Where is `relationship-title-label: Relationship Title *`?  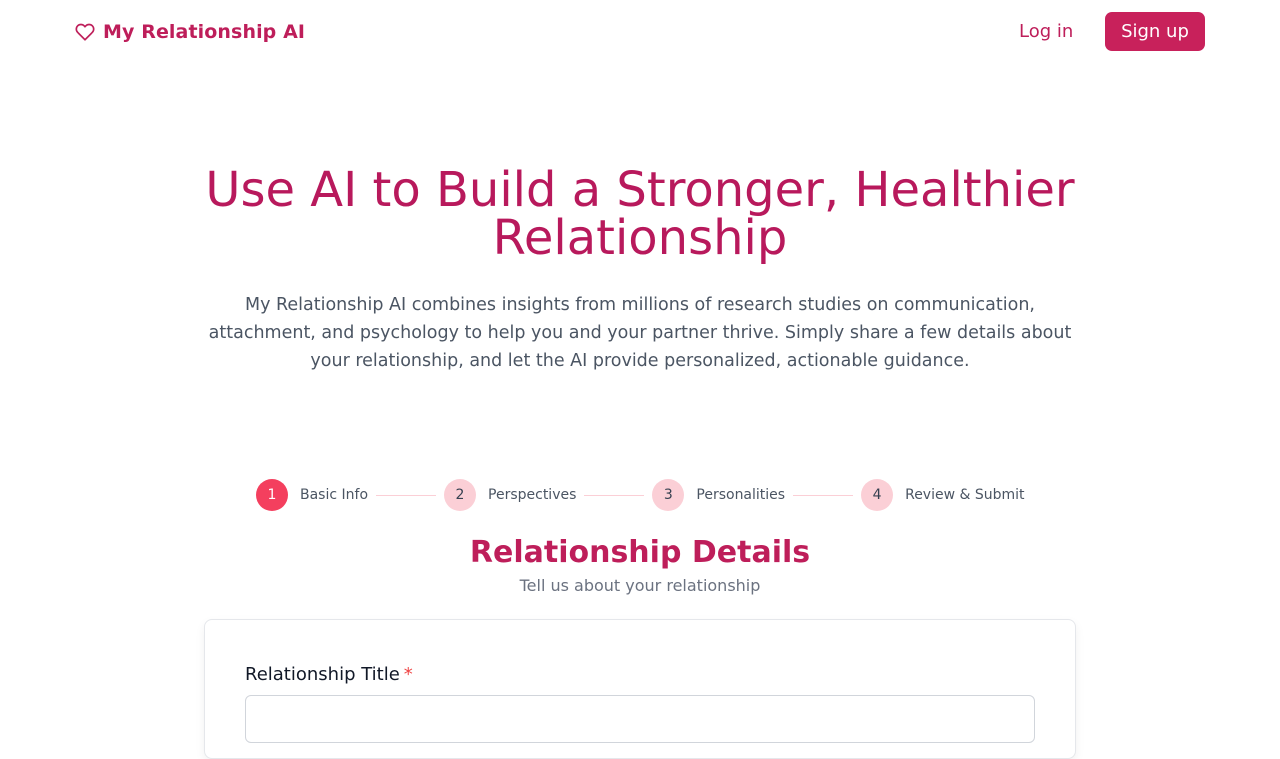 relationship-title-label: Relationship Title * is located at coordinates (329, 675).